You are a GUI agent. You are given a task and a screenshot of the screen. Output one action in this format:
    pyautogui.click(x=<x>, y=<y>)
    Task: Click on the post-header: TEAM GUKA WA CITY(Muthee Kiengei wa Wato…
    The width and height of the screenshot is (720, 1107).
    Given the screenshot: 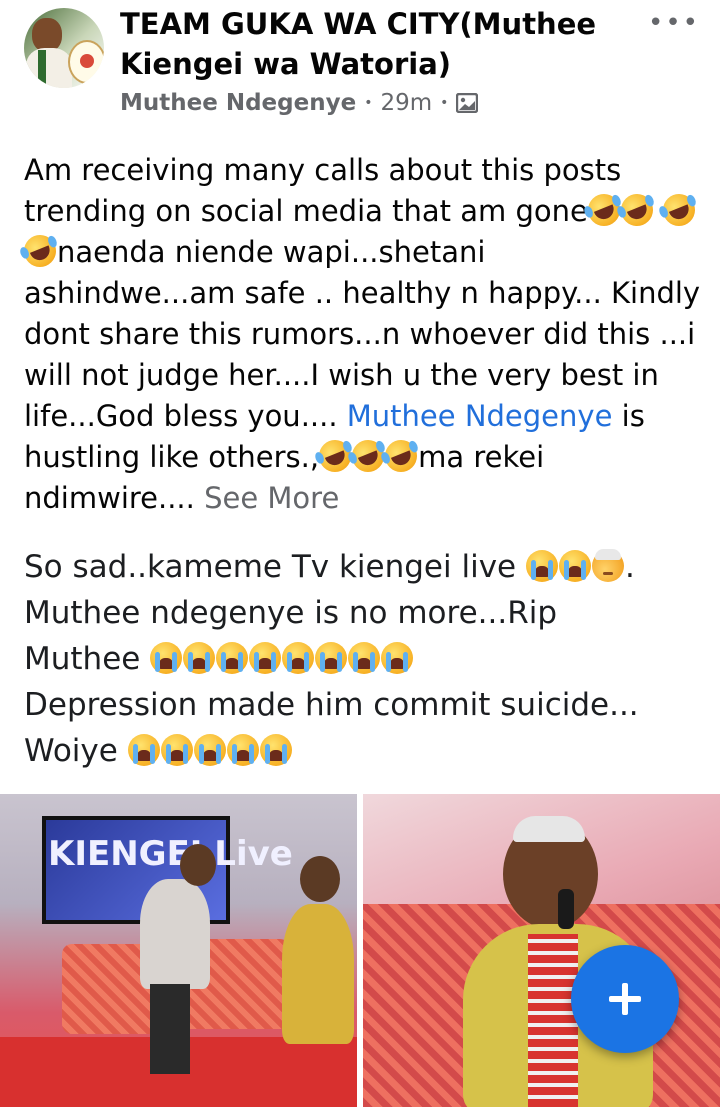 What is the action you would take?
    pyautogui.click(x=360, y=65)
    